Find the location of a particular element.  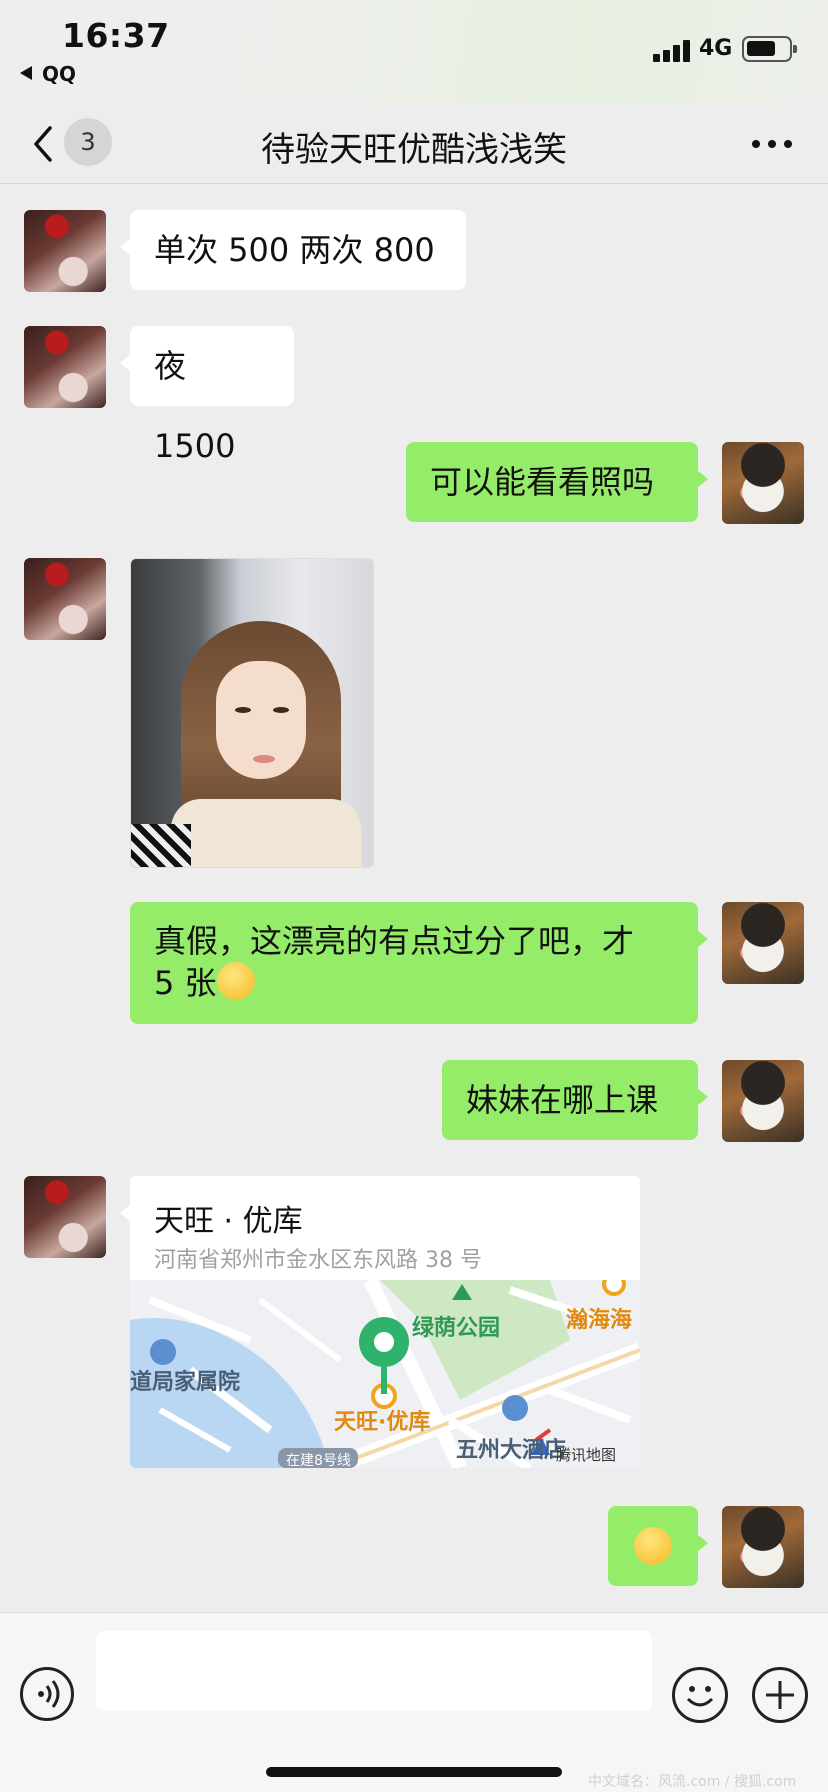

map-label-hotel: 五州大酒店 is located at coordinates (511, 1450).